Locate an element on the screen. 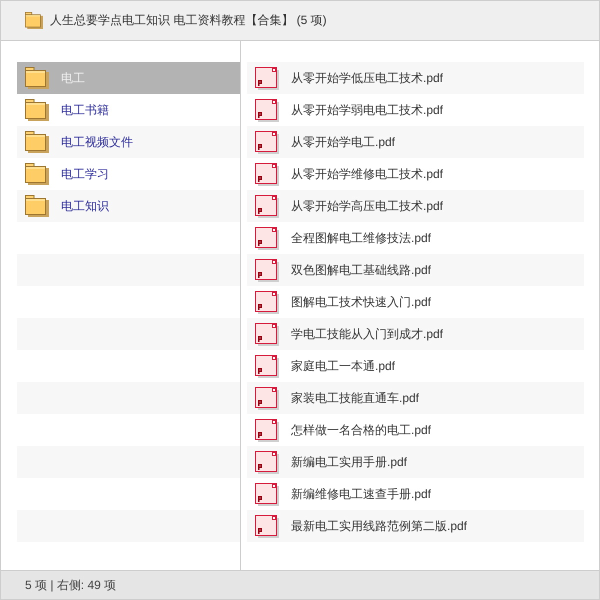  file-item: 从零开始学弱电电工技术.pdf is located at coordinates (415, 110).